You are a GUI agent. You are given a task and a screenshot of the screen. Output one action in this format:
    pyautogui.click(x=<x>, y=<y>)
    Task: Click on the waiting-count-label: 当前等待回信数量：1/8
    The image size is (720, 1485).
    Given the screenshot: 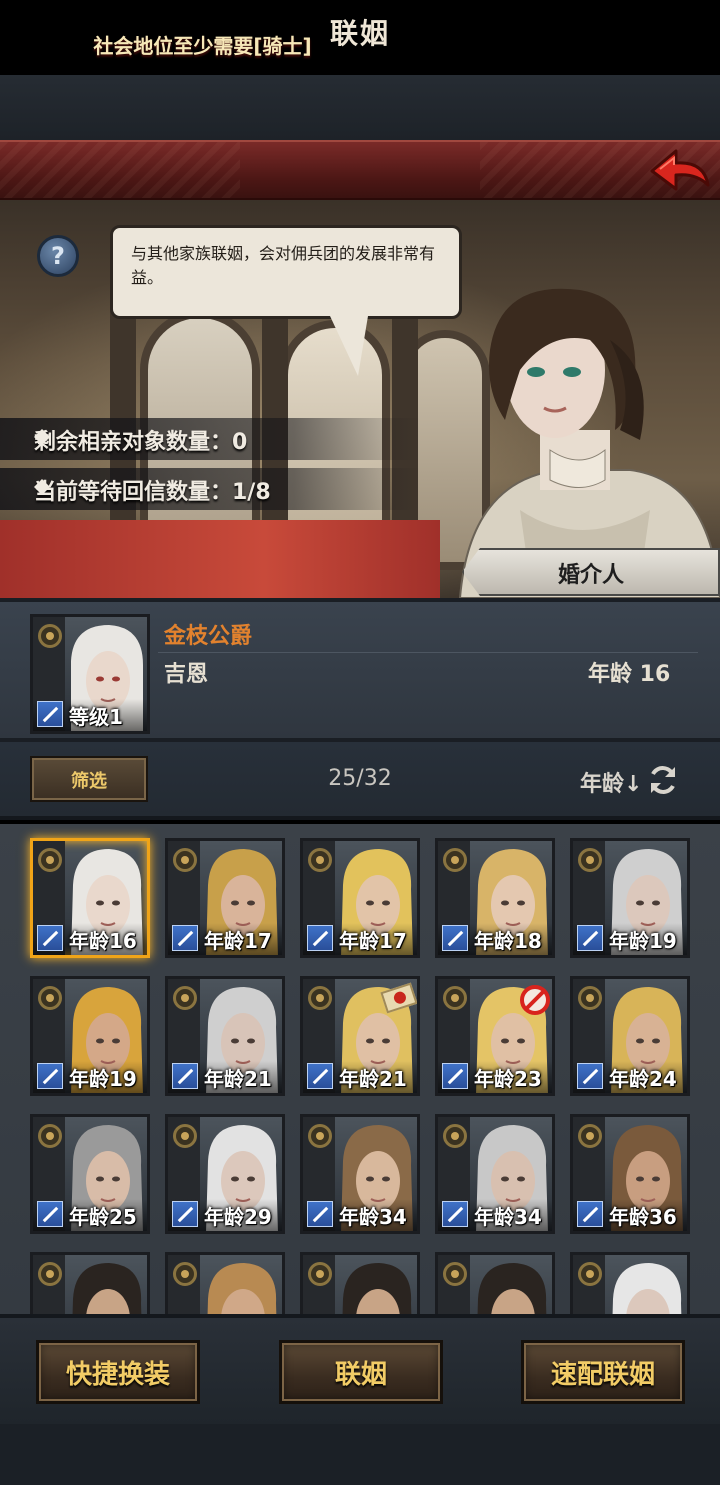 What is the action you would take?
    pyautogui.click(x=152, y=492)
    